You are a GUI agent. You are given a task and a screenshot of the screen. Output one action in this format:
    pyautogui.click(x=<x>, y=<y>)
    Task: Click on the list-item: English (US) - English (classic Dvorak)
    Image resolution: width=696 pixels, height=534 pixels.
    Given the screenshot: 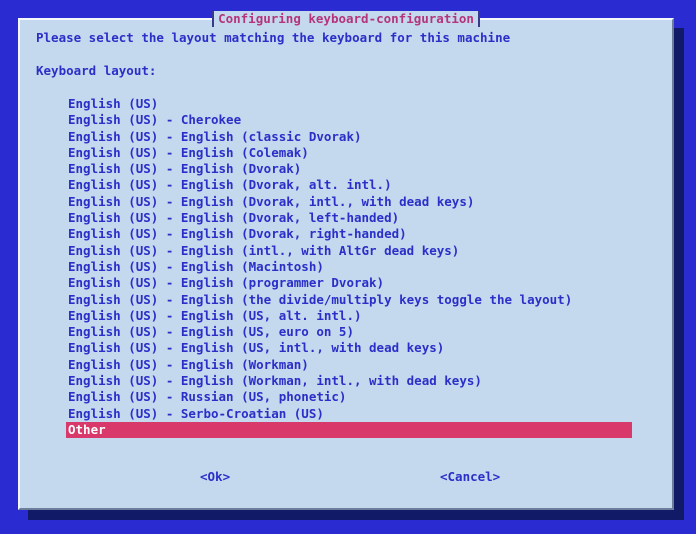 What is the action you would take?
    pyautogui.click(x=349, y=137)
    